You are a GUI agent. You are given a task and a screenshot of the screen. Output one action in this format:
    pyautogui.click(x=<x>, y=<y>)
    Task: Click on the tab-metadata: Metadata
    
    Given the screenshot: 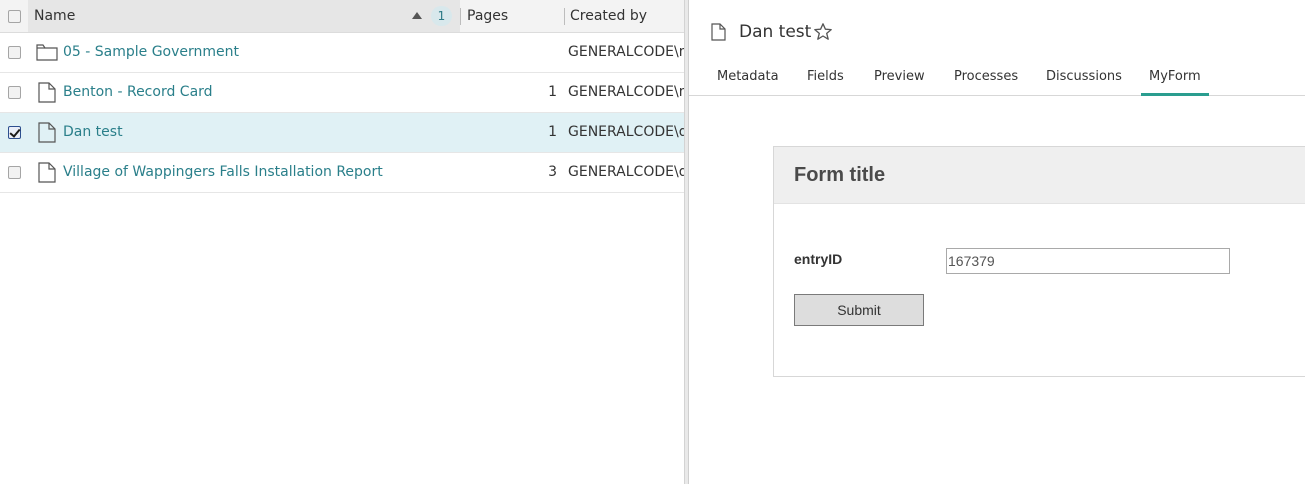 What is the action you would take?
    pyautogui.click(x=748, y=82)
    